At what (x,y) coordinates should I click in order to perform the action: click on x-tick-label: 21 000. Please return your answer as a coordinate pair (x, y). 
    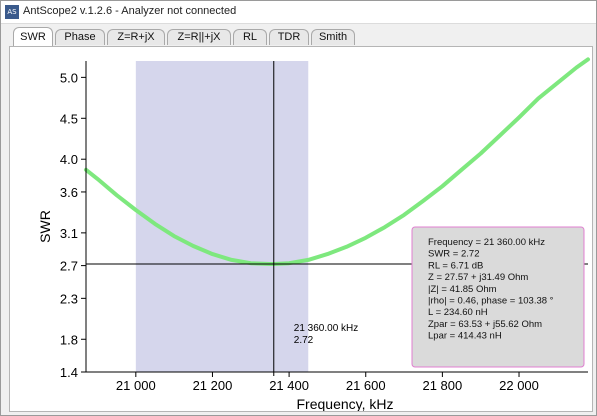
    Looking at the image, I should click on (136, 385).